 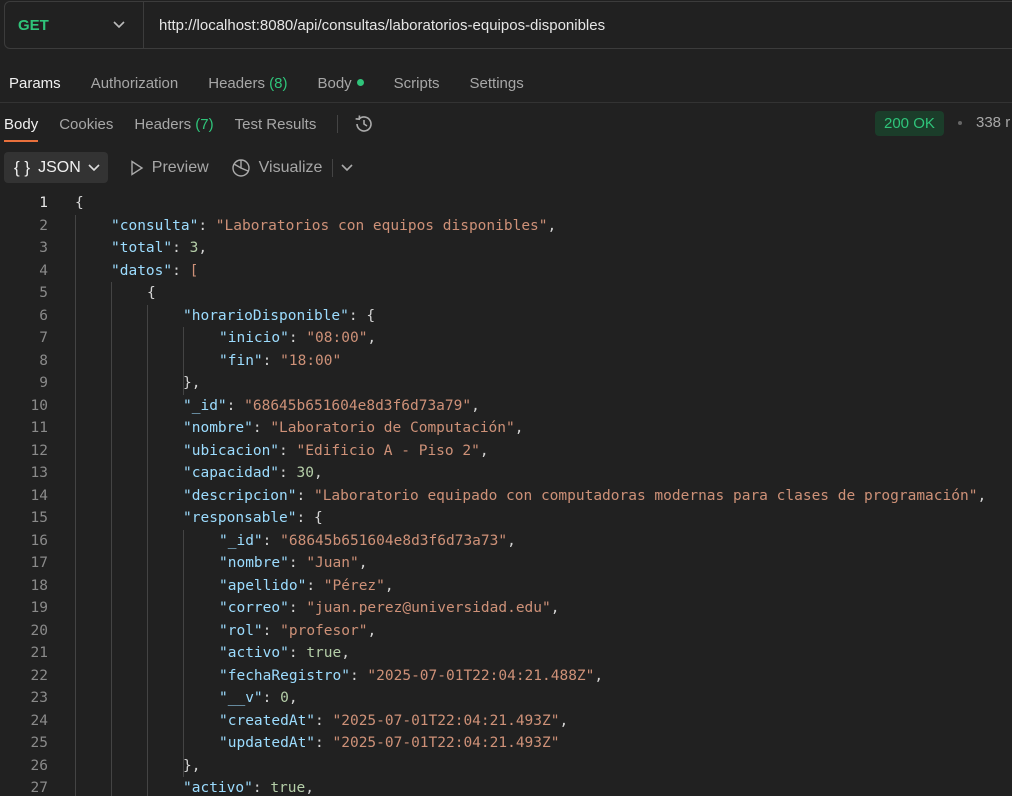 I want to click on separator-dot, so click(x=960, y=123).